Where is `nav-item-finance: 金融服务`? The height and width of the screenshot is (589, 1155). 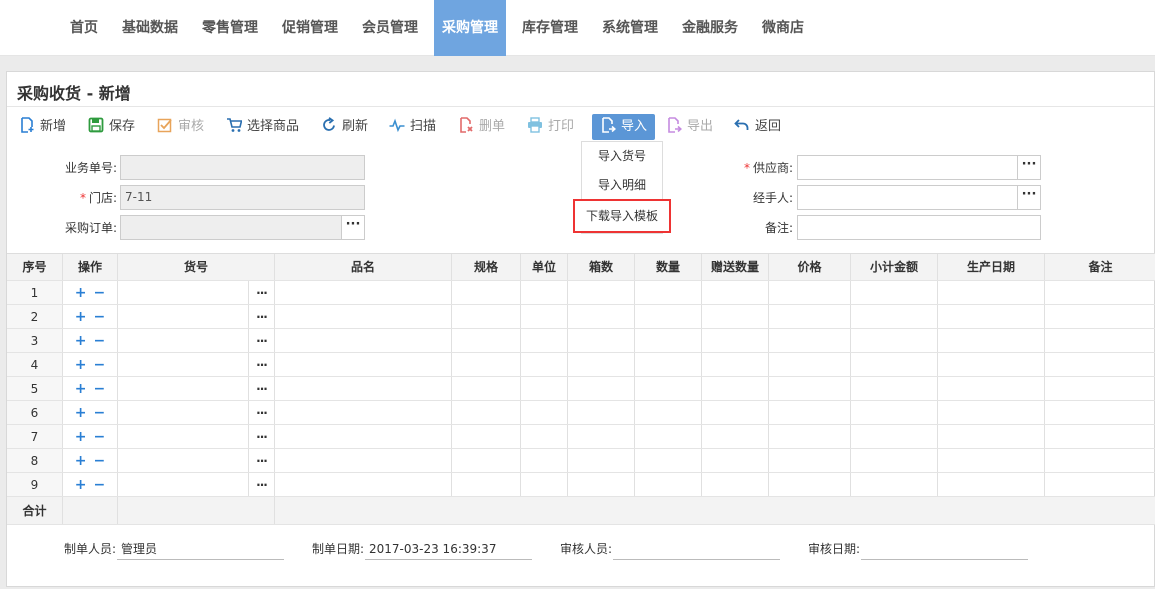 nav-item-finance: 金融服务 is located at coordinates (710, 28).